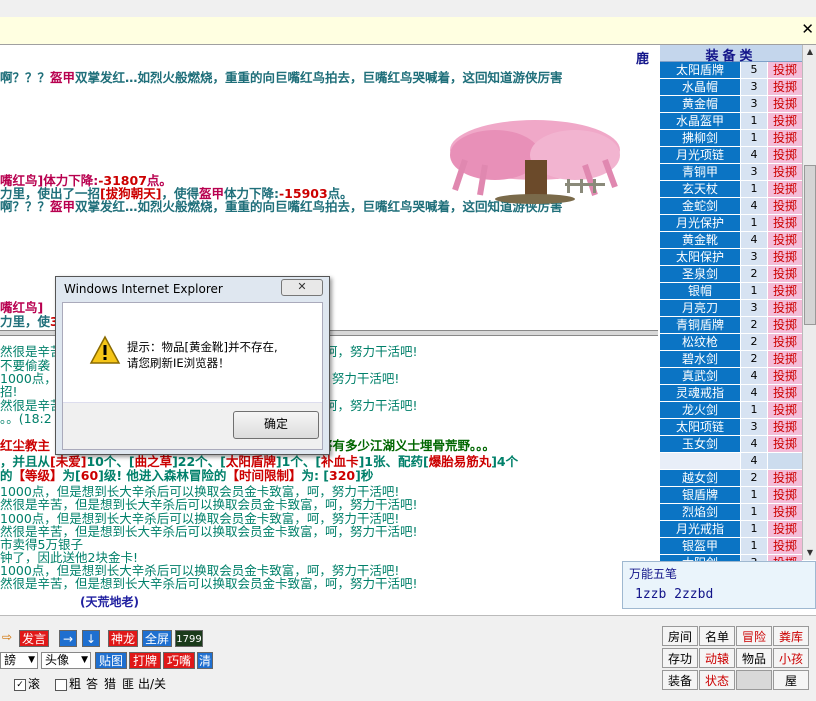 The height and width of the screenshot is (701, 816). What do you see at coordinates (700, 410) in the screenshot?
I see `equipment-name: 龙火剑` at bounding box center [700, 410].